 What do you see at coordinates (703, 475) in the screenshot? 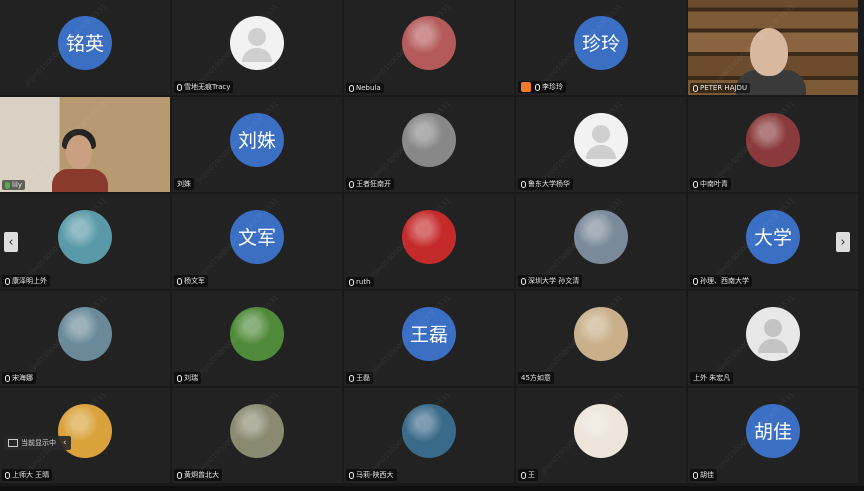
I see `participant-name-label: 胡佳` at bounding box center [703, 475].